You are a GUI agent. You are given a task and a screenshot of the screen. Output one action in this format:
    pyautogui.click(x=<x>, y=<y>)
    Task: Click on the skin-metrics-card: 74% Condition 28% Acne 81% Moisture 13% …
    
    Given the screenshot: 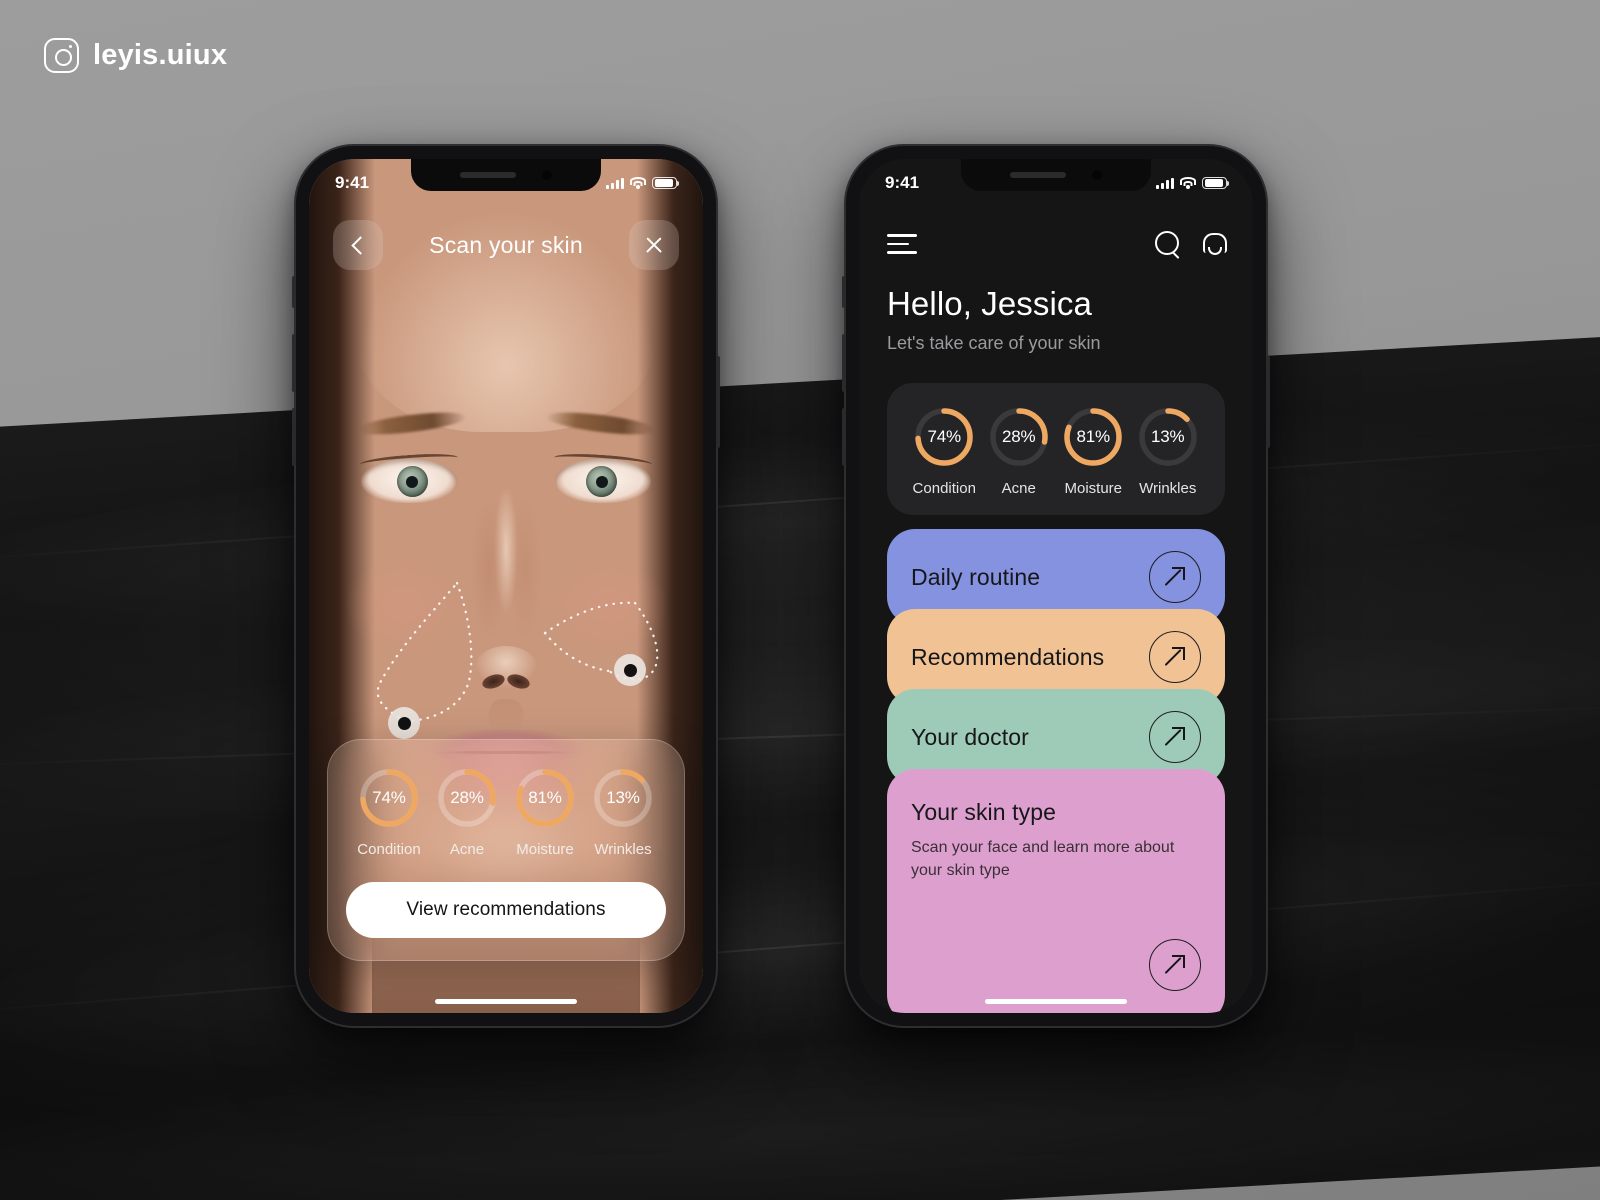 What is the action you would take?
    pyautogui.click(x=1056, y=449)
    